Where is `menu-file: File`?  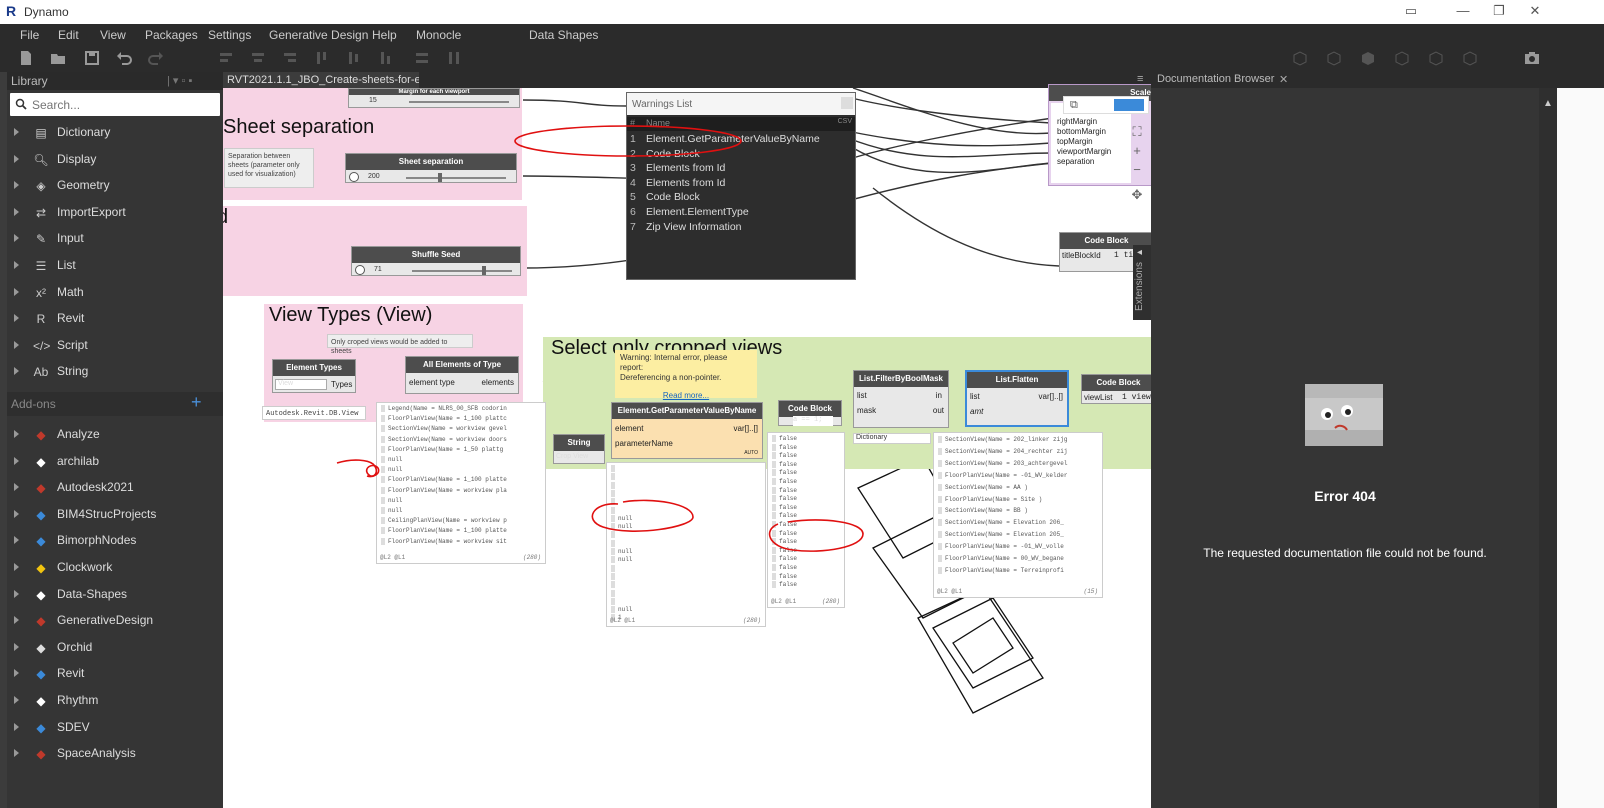 menu-file: File is located at coordinates (29, 35).